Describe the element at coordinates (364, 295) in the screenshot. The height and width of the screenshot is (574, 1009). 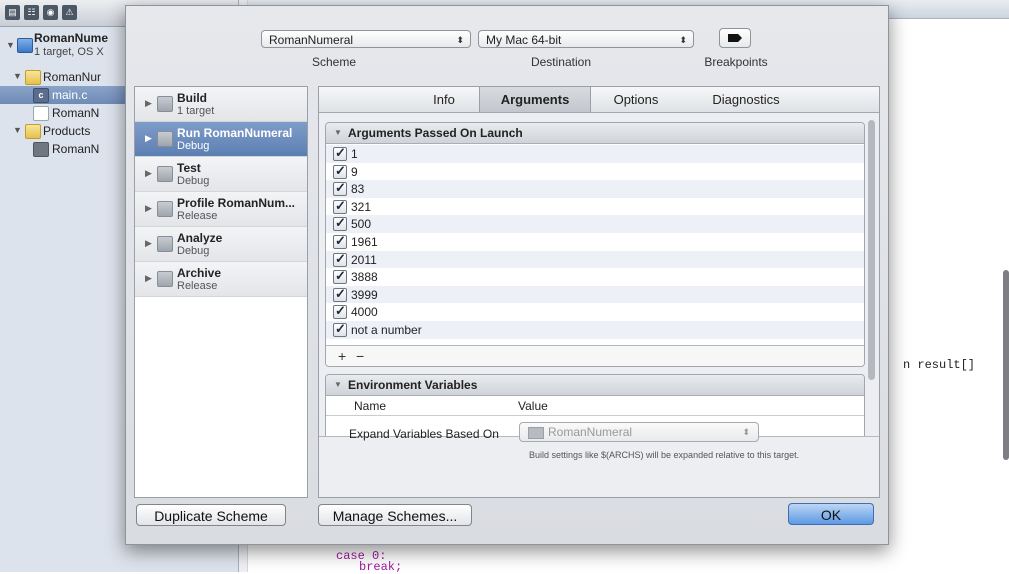
I see `argument-value: 3999` at that location.